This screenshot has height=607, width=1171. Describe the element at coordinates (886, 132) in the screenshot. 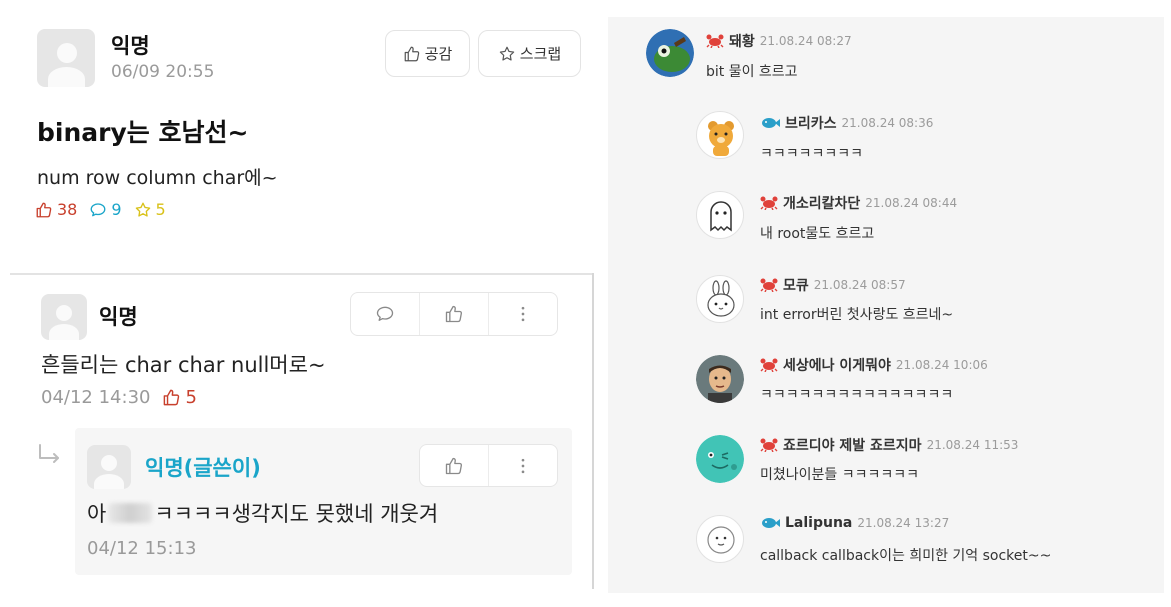

I see `thread-comment: 브리카스 21.08.24 08:36 ㅋㅋㅋㅋㅋㅋㅋㅋ` at that location.